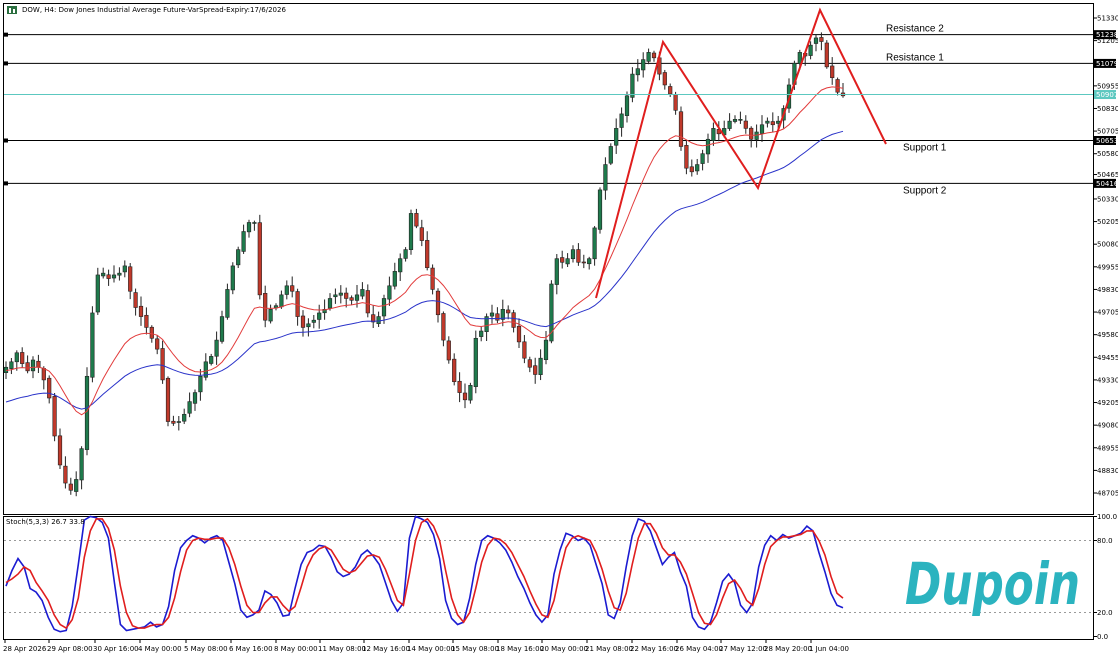 The image size is (1118, 662). I want to click on x-tick-label: 12 May 16:00, so click(386, 649).